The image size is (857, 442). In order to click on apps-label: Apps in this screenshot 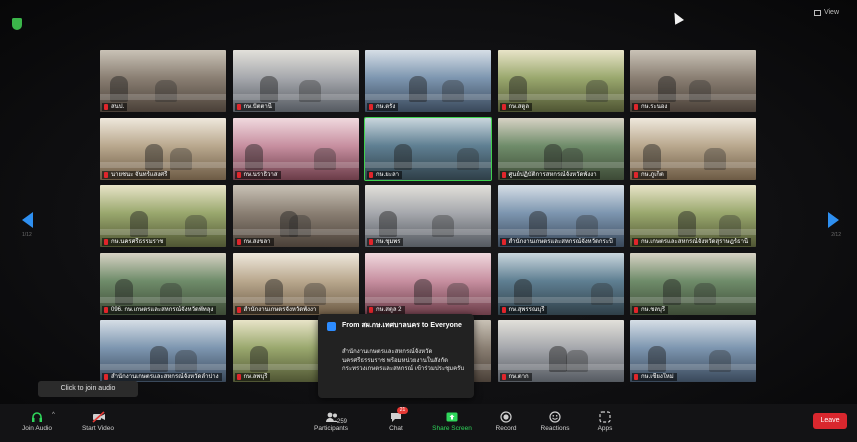, I will do `click(605, 428)`.